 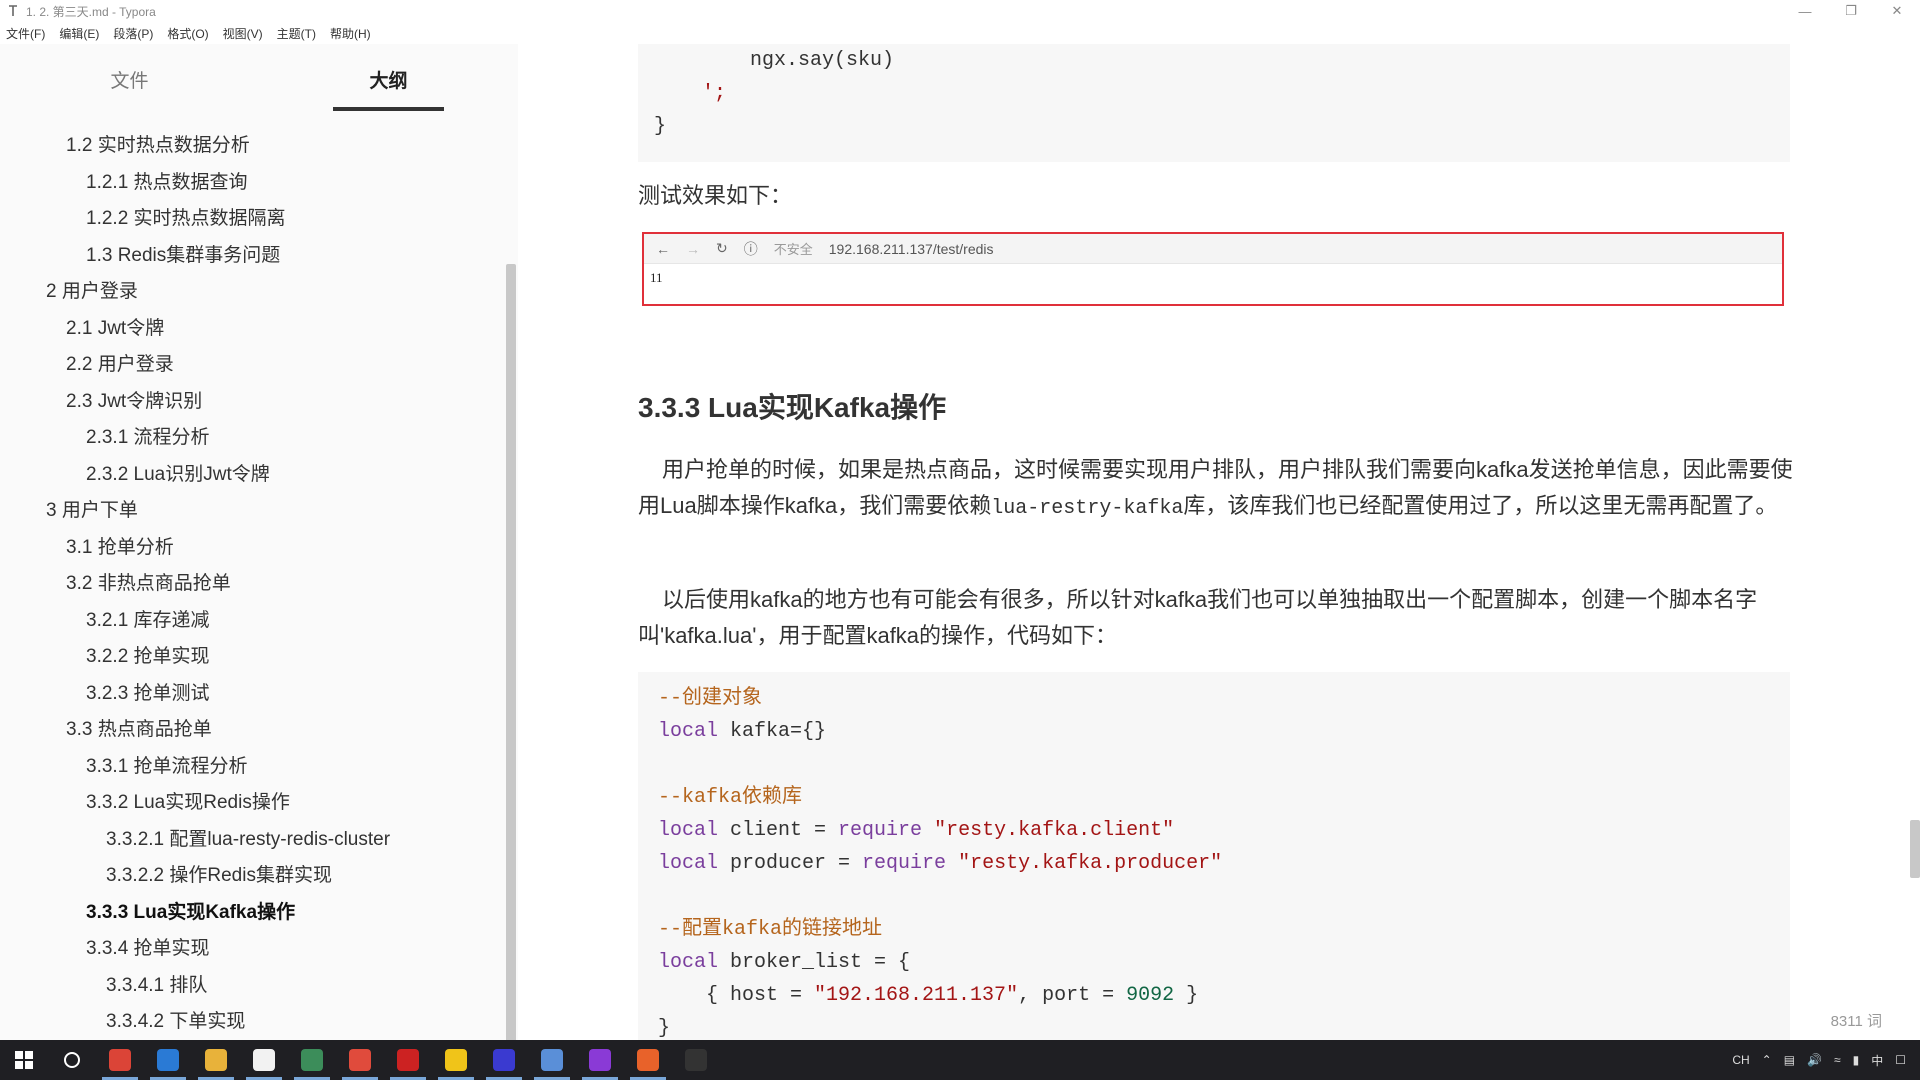 I want to click on ruby-app-icon, so click(x=408, y=1060).